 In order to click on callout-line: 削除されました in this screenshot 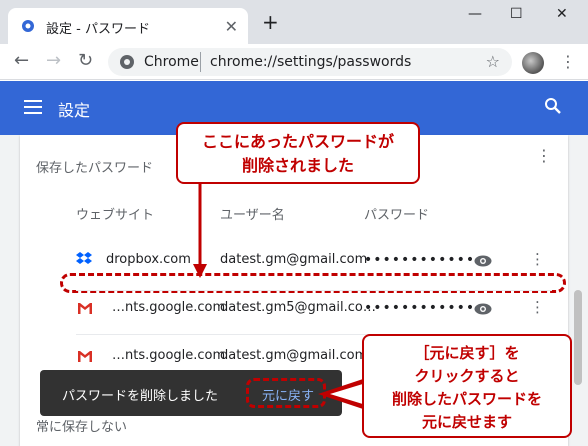, I will do `click(297, 165)`.